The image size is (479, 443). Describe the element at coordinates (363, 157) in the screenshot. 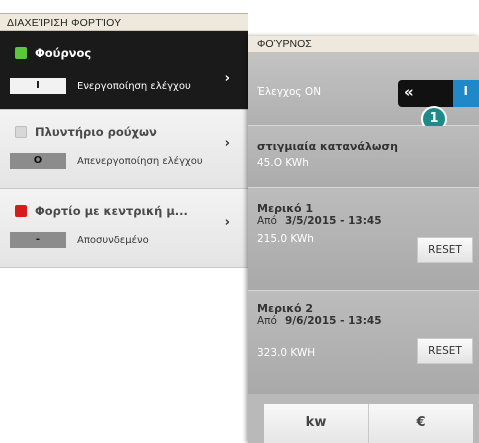

I see `instant-consumption-section: στιγμιαία κατανάλωση 45.O KWh` at that location.